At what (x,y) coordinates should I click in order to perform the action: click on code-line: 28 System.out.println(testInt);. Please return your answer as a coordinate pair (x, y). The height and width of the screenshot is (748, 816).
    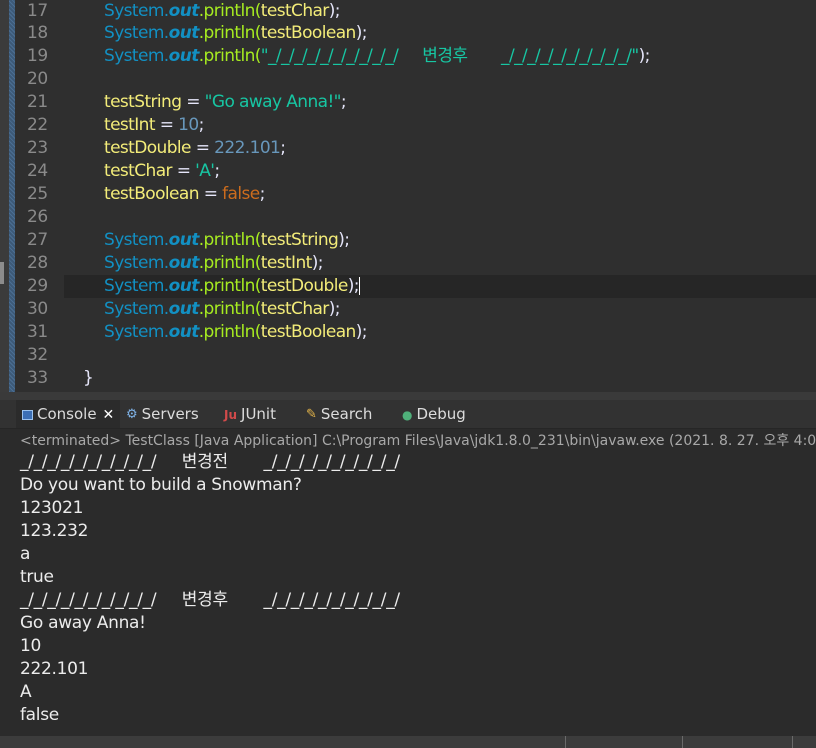
    Looking at the image, I should click on (408, 263).